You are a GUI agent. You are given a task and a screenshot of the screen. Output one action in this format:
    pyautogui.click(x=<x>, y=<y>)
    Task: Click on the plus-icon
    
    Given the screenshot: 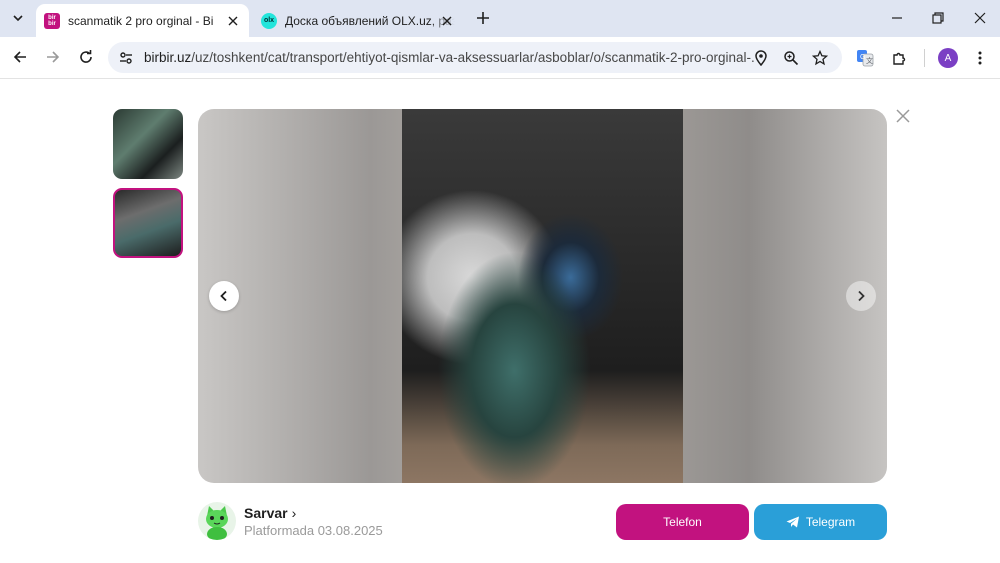 What is the action you would take?
    pyautogui.click(x=483, y=18)
    